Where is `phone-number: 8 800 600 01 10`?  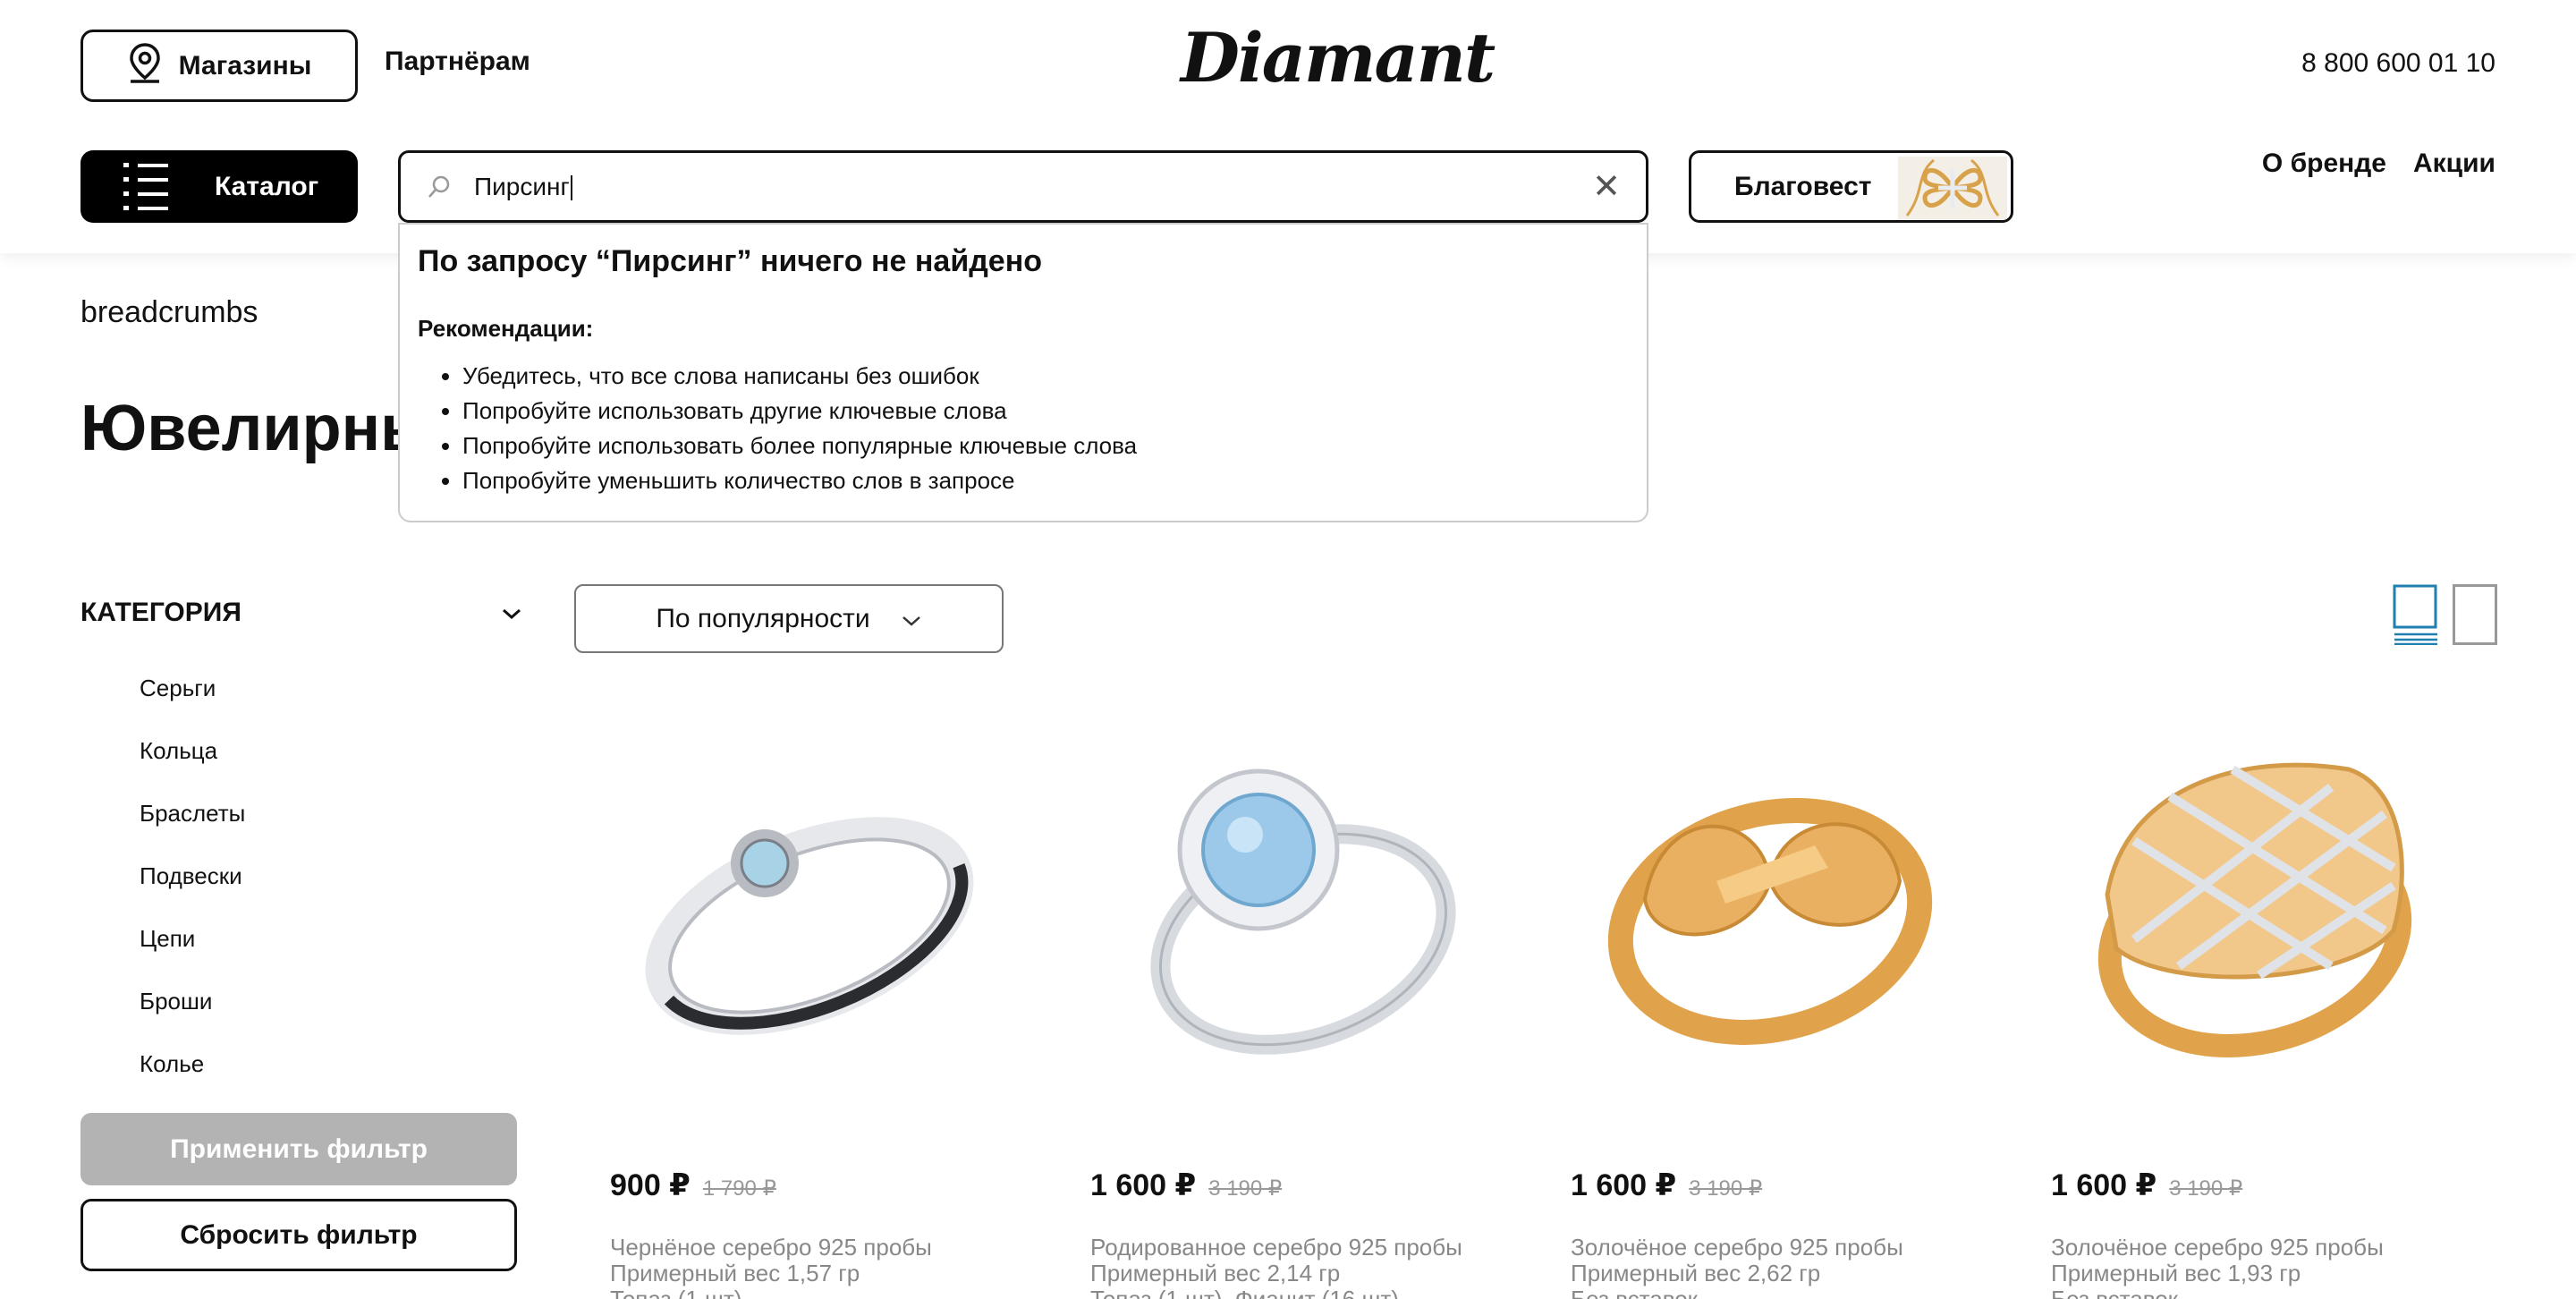 phone-number: 8 800 600 01 10 is located at coordinates (2398, 63).